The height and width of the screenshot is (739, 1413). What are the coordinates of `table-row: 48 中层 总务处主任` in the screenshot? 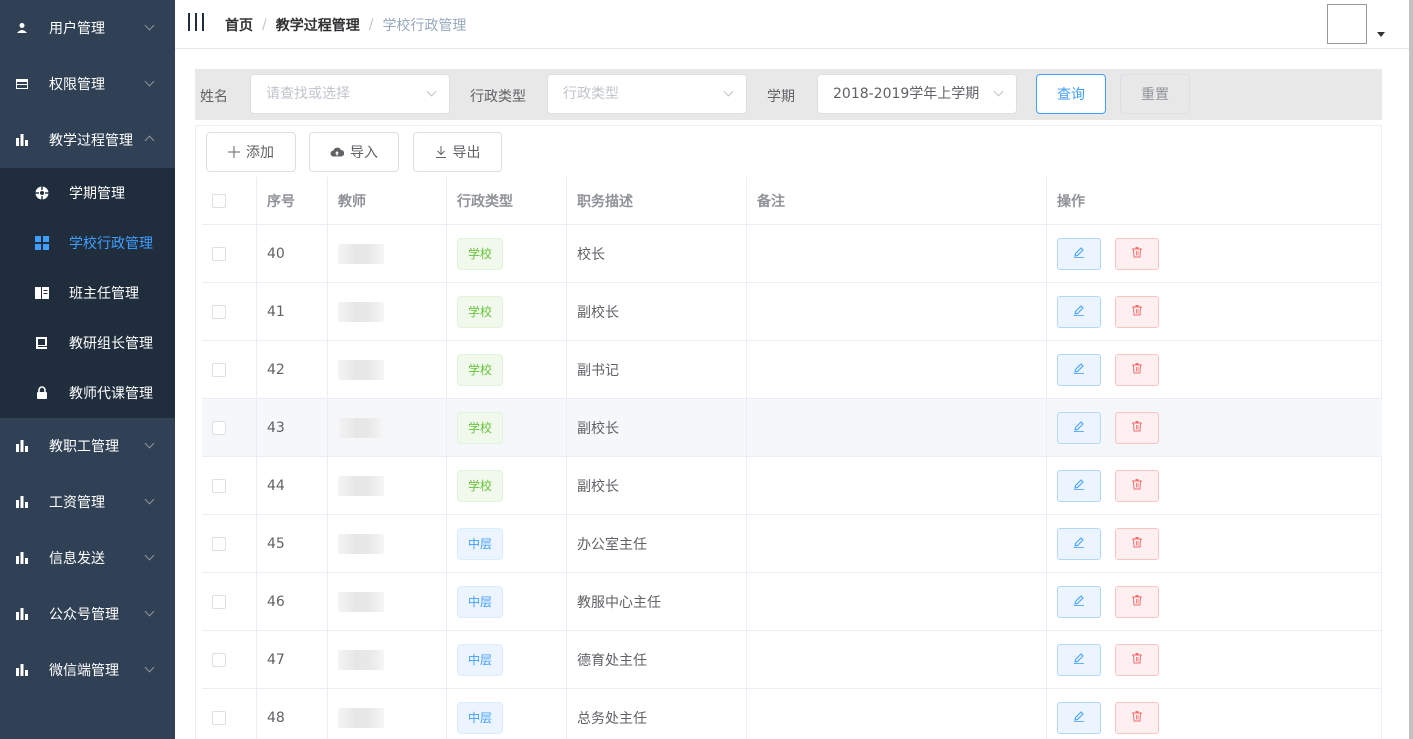 It's located at (792, 714).